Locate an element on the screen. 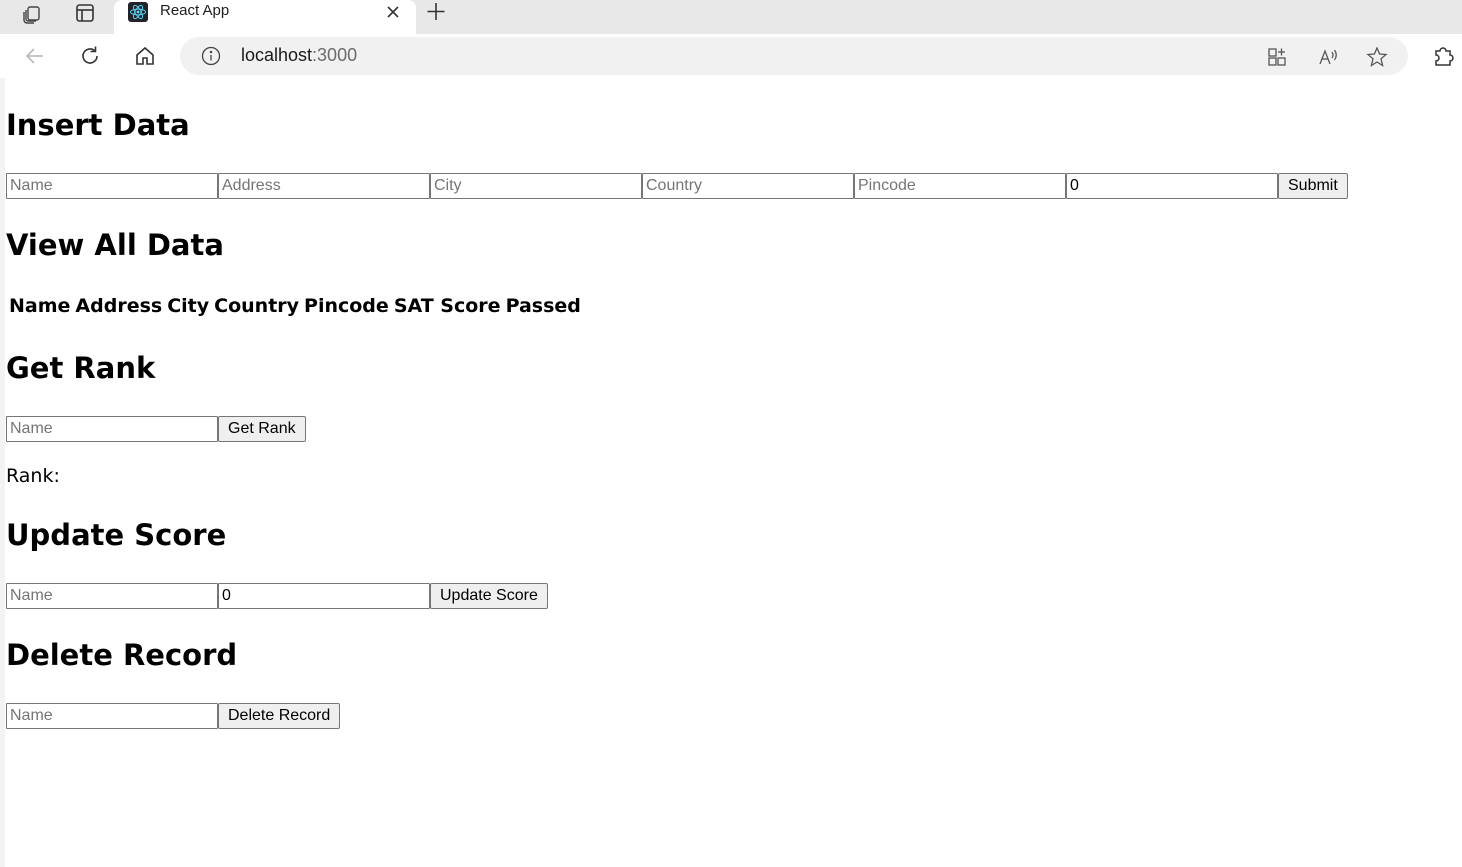 The image size is (1462, 867). view-all-data-heading: View All Data is located at coordinates (115, 245).